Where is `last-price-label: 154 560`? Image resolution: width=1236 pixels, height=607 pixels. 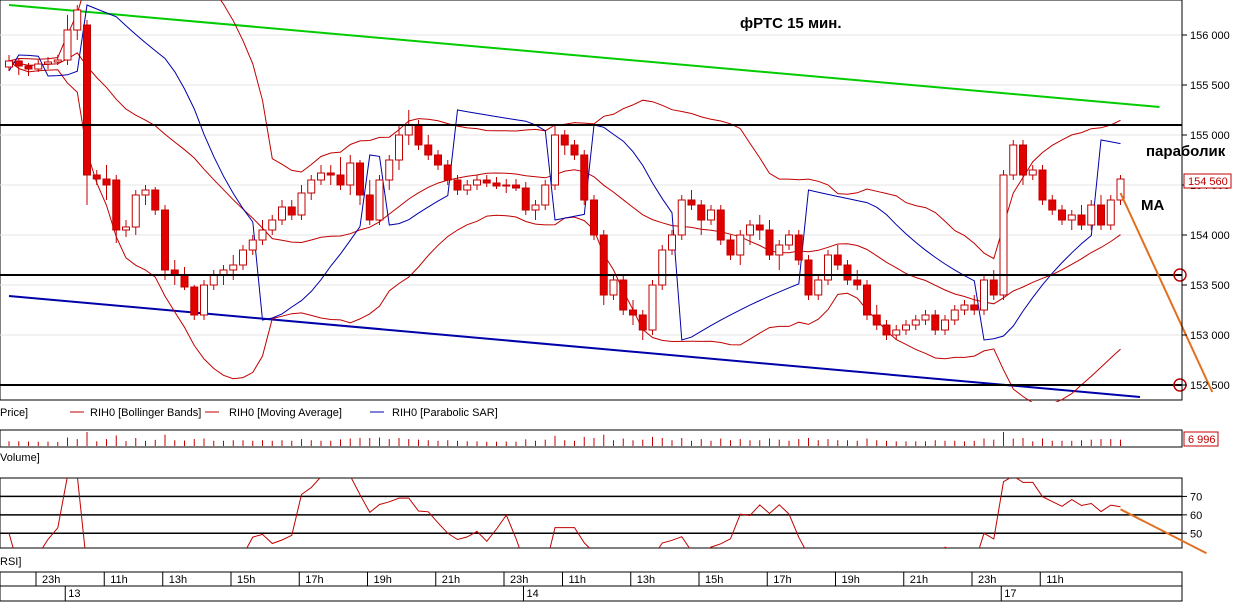
last-price-label: 154 560 is located at coordinates (1208, 182).